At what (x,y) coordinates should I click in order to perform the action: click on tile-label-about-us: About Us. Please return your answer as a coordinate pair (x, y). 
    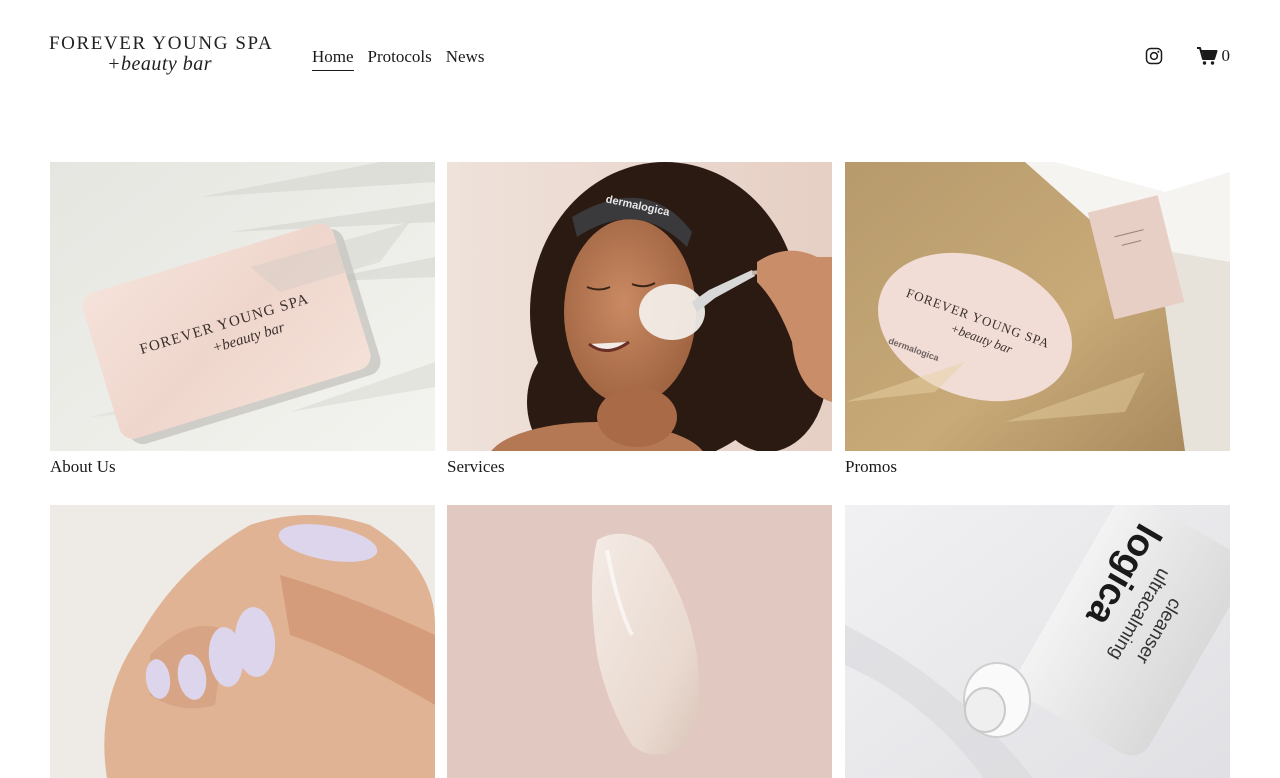
    Looking at the image, I should click on (83, 467).